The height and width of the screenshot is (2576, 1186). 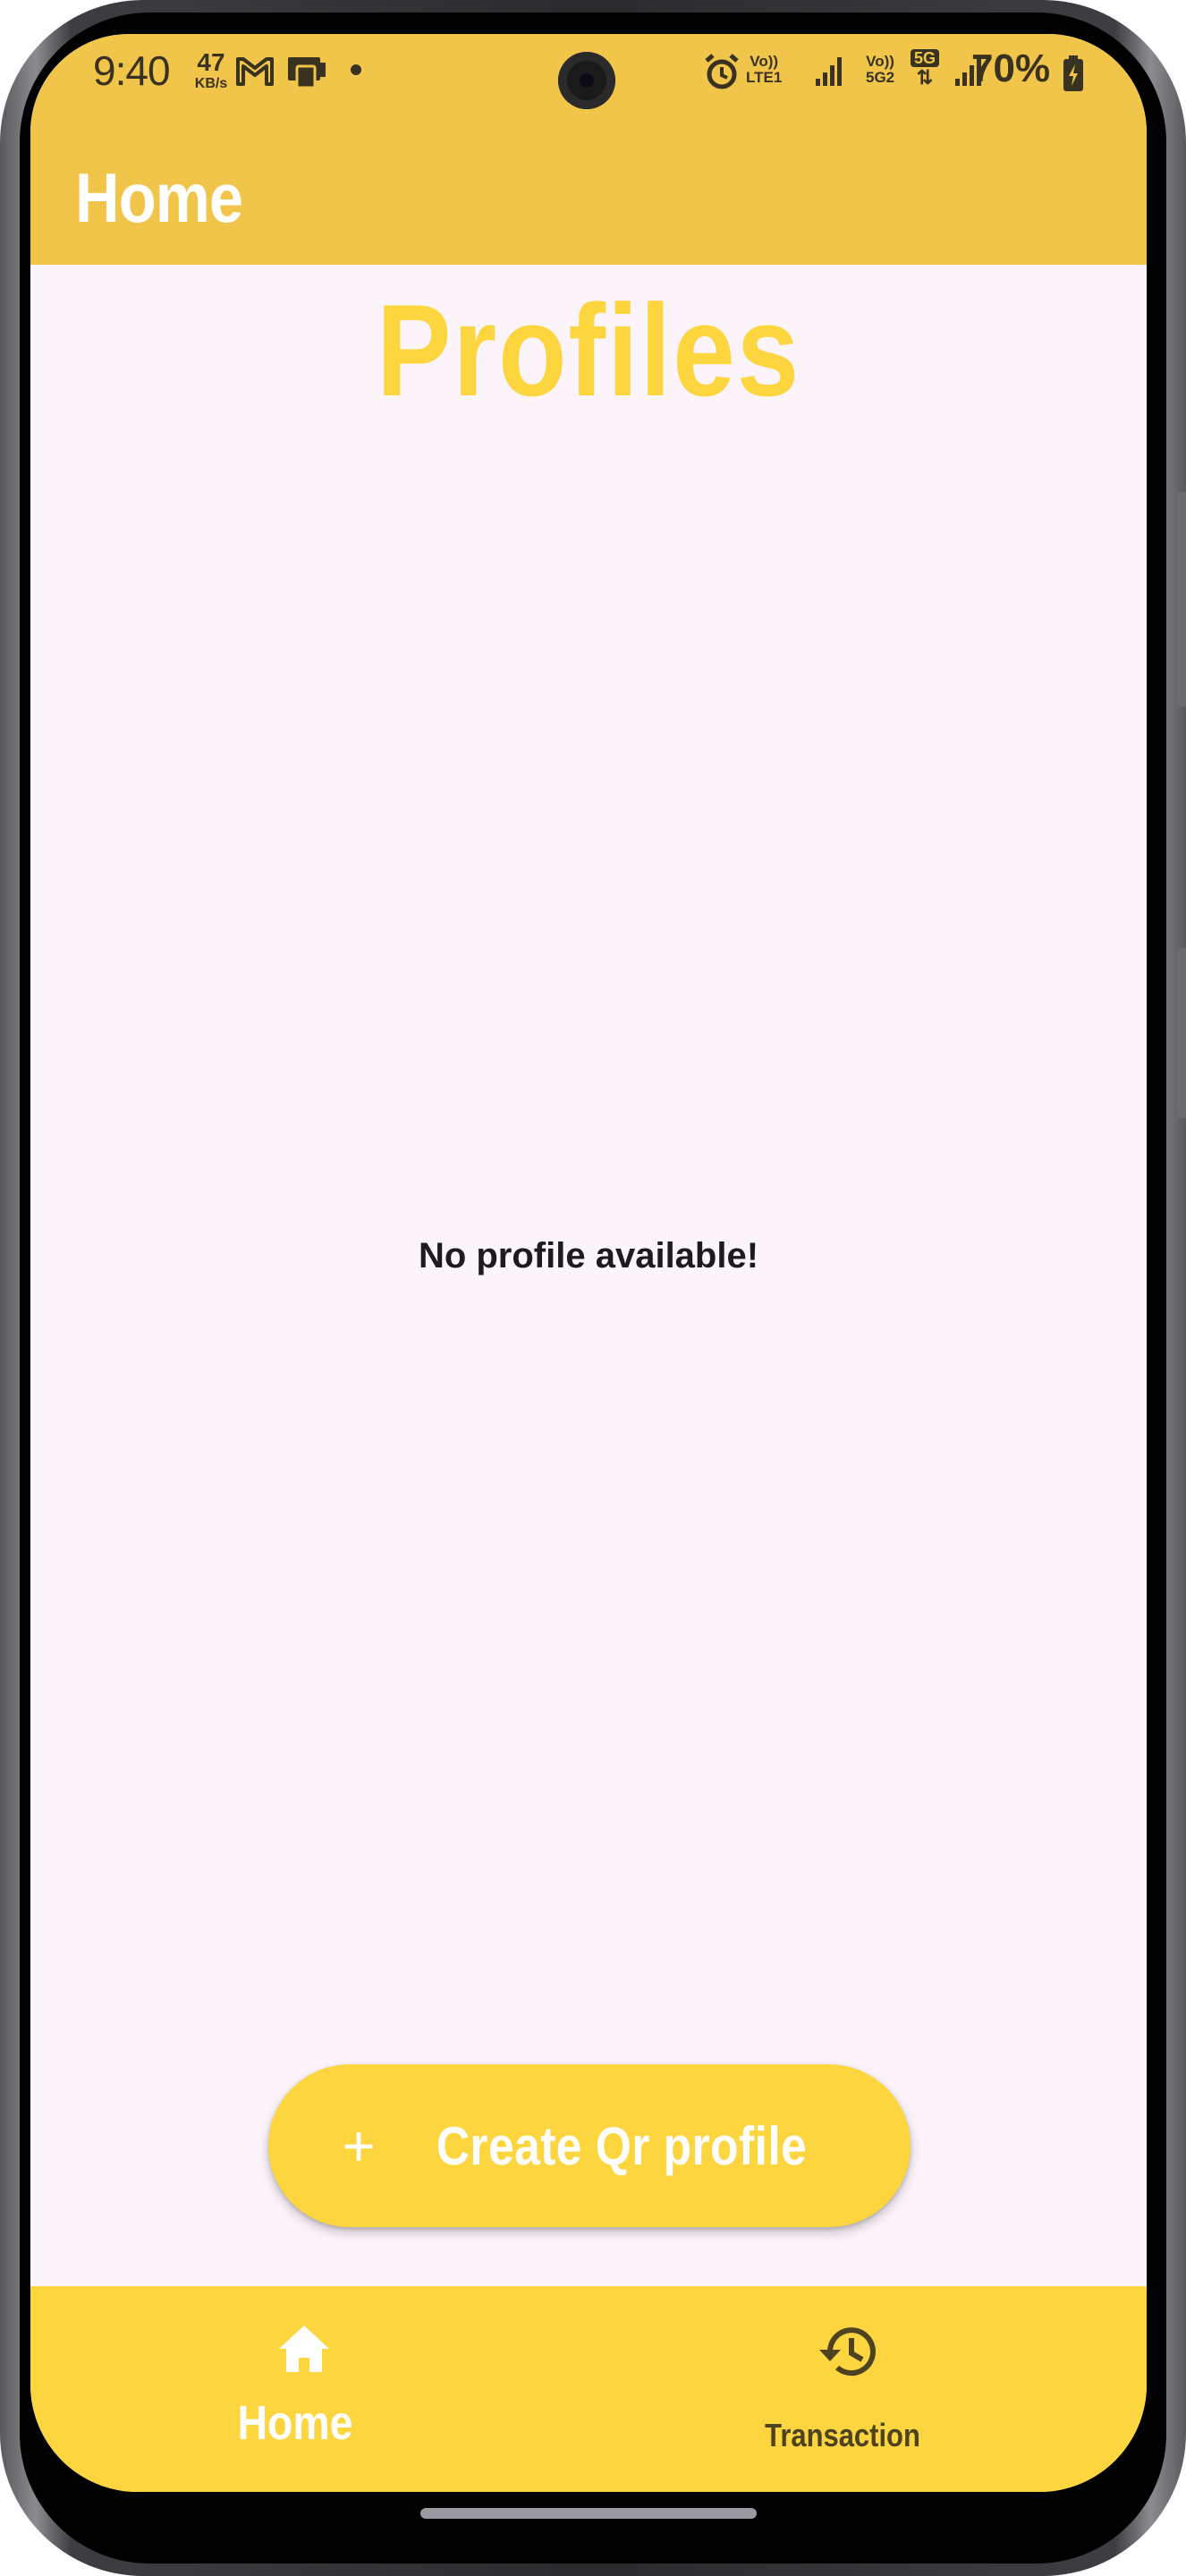 I want to click on network-speed-unit: KB/s, so click(x=211, y=83).